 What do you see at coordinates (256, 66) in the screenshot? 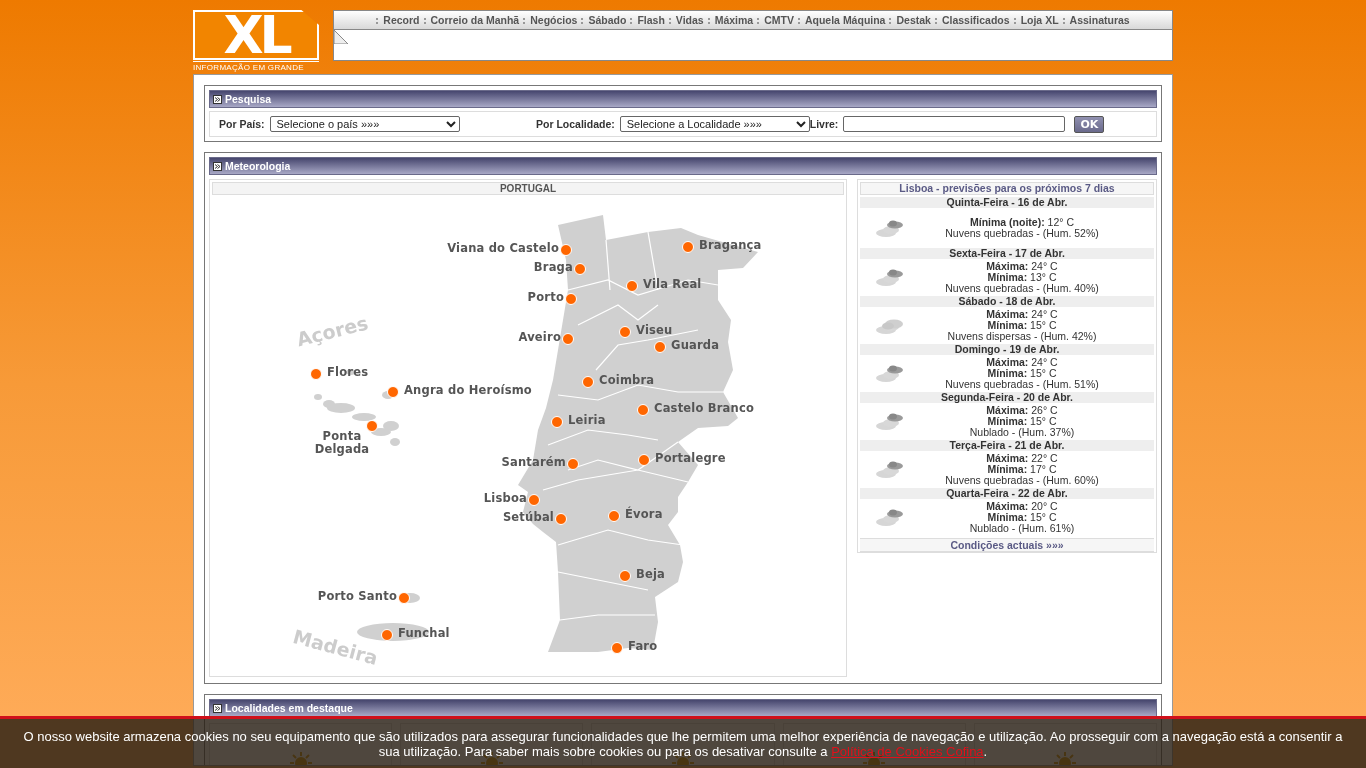
I see `logo-tagline: INFORMAÇÃO EM GRANDE` at bounding box center [256, 66].